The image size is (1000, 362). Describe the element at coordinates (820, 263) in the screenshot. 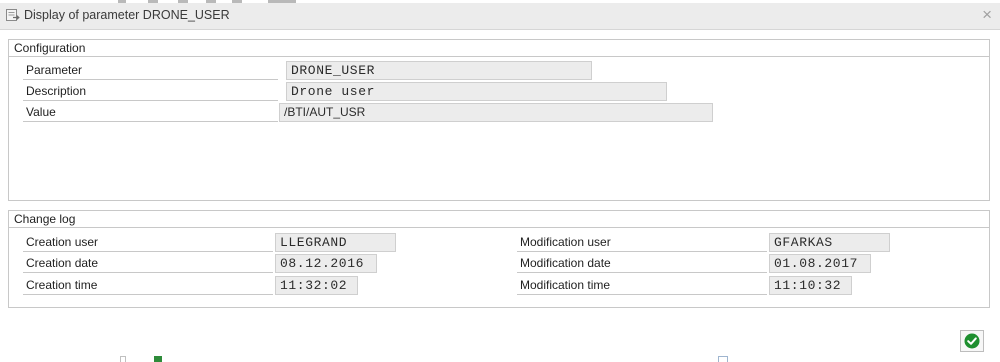

I see `modification-date-field: 01.08.2017` at that location.